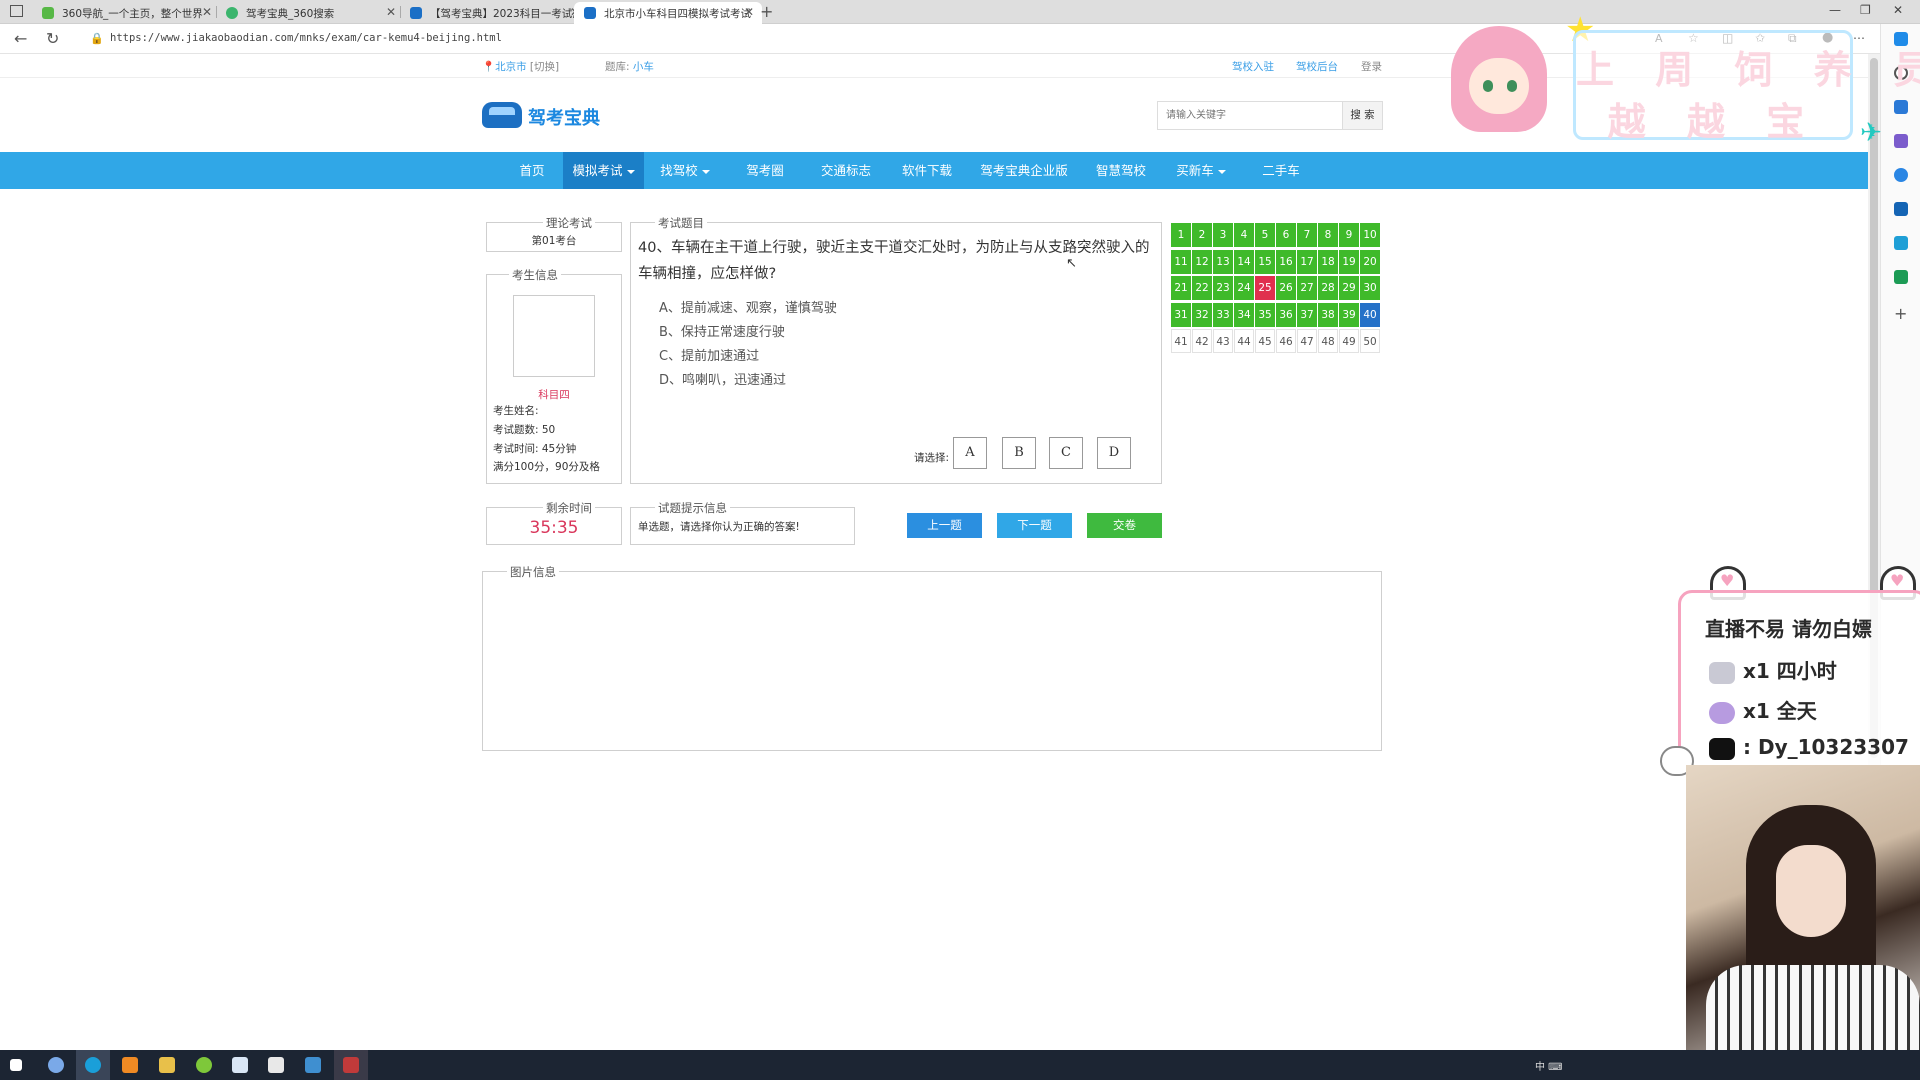  What do you see at coordinates (544, 67) in the screenshot?
I see `city-switch-link: [切换]` at bounding box center [544, 67].